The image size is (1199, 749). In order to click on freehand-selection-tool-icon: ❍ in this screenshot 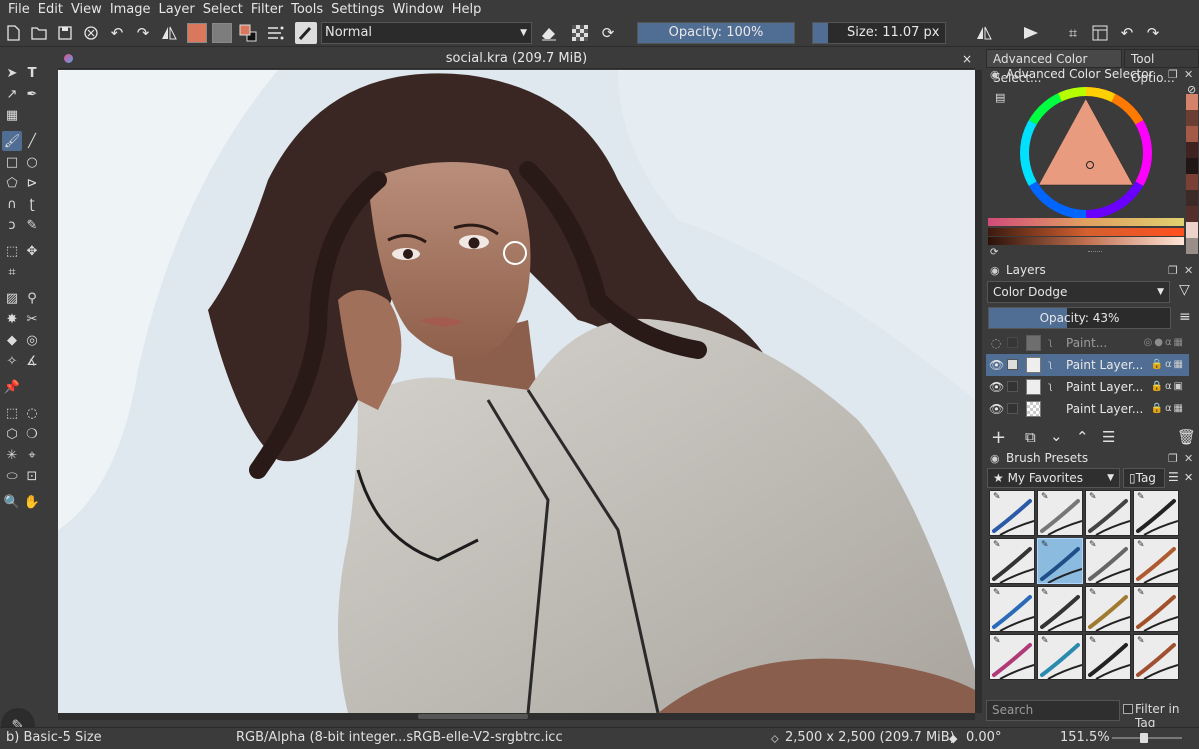, I will do `click(32, 434)`.